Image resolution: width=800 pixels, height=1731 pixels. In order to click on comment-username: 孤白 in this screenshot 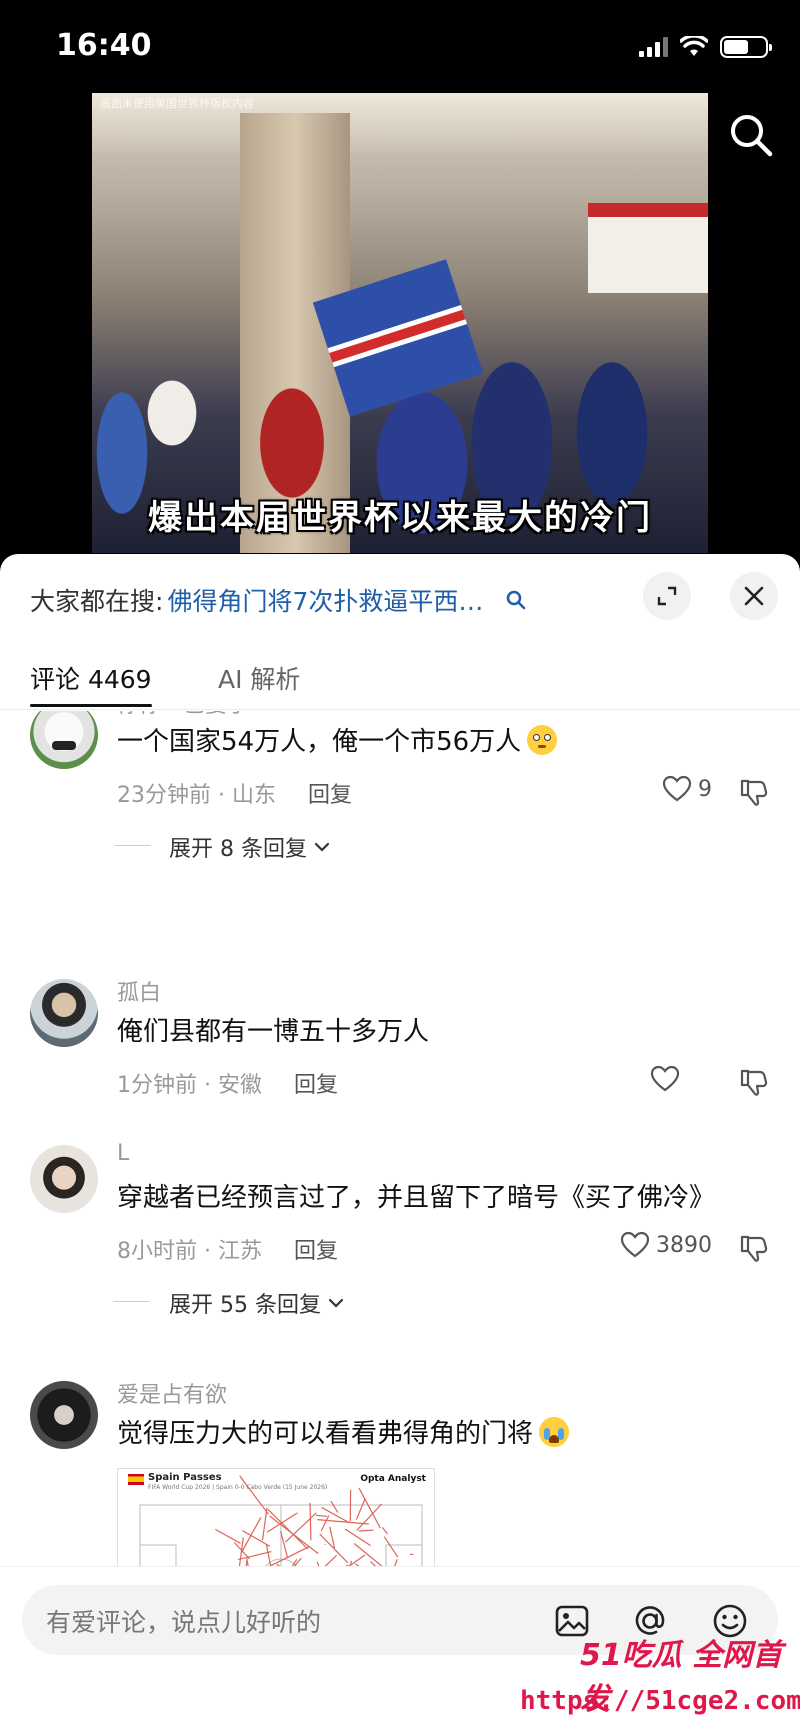, I will do `click(139, 991)`.